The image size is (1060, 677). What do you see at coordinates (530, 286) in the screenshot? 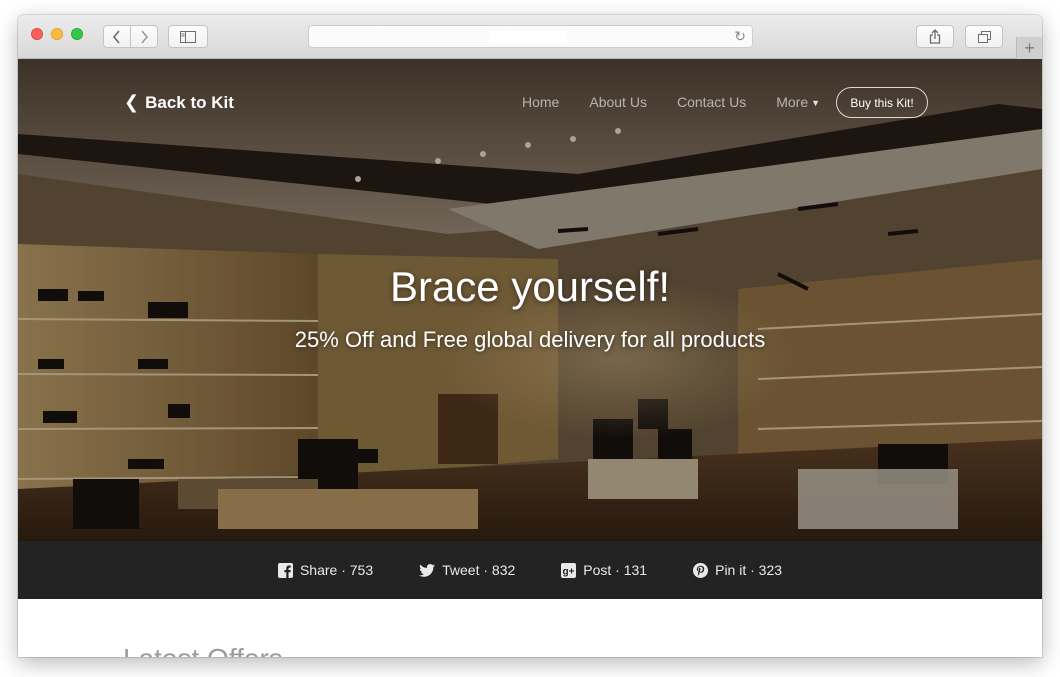
I see `hero-title: Brace yourself!` at bounding box center [530, 286].